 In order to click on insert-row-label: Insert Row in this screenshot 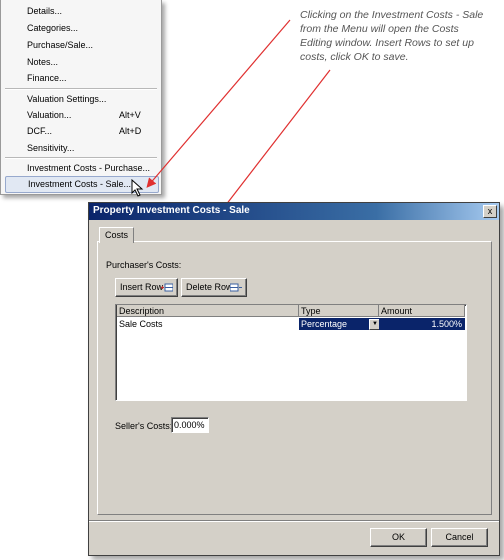, I will do `click(142, 287)`.